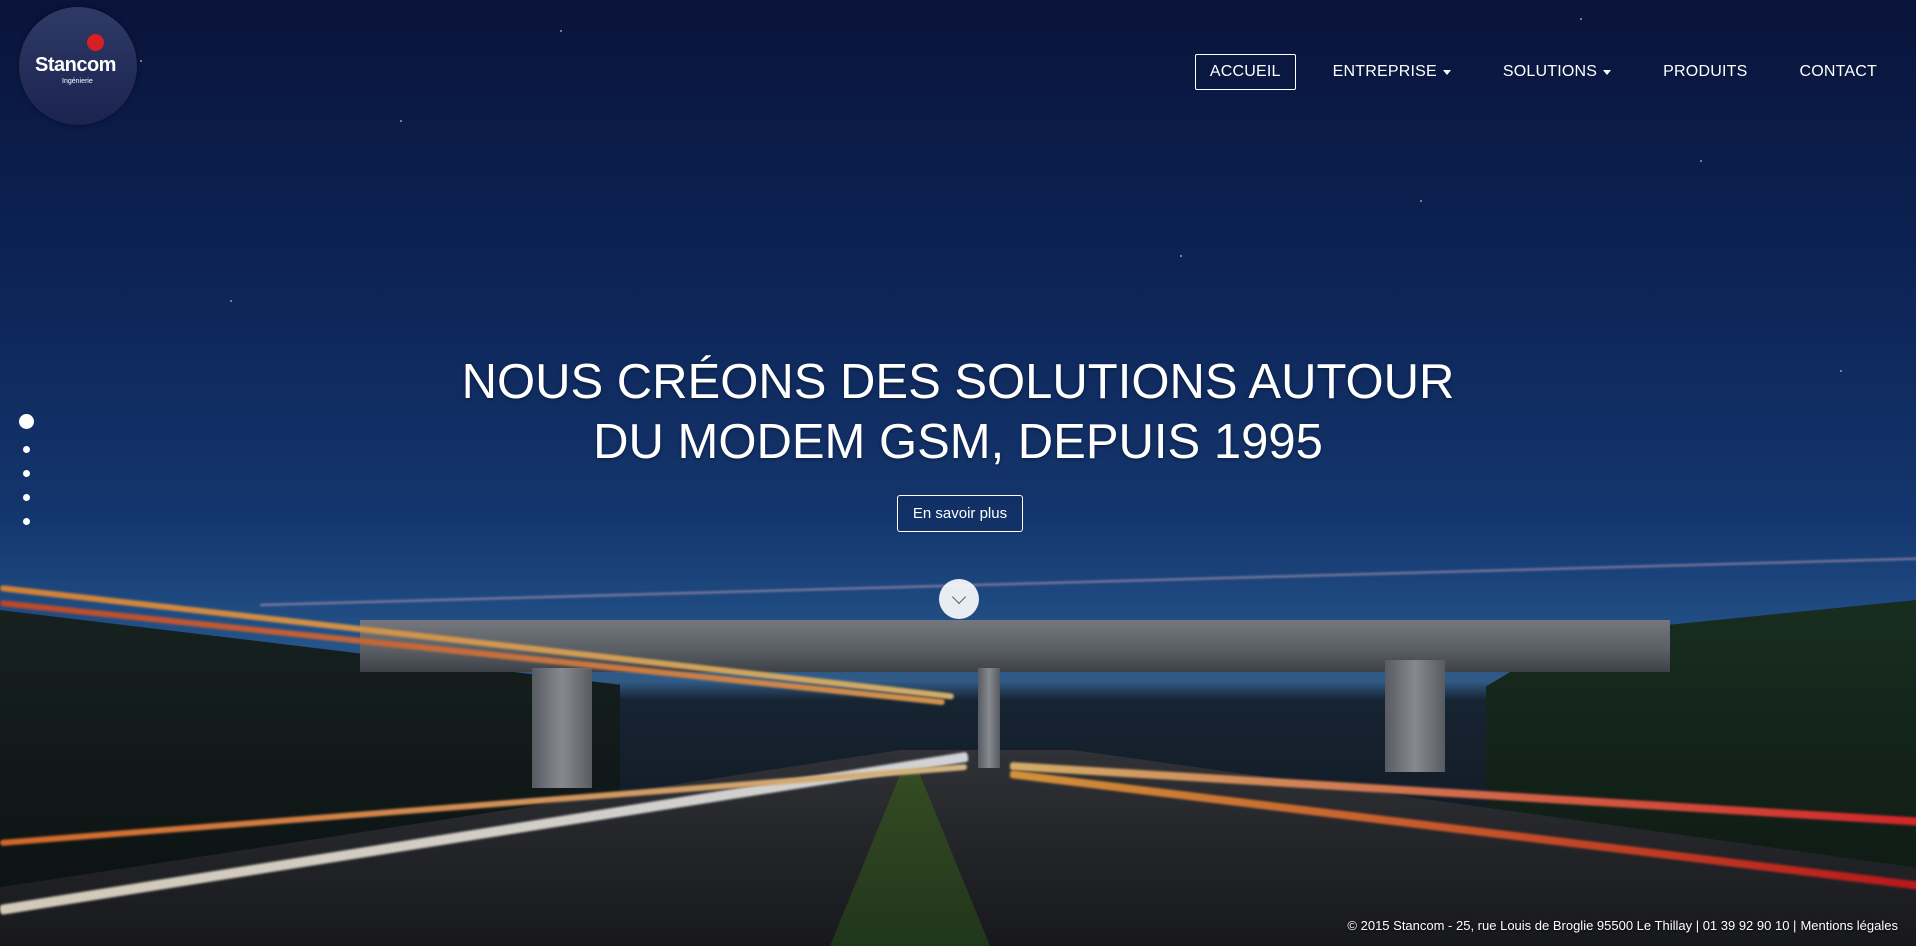 The image size is (1916, 946). Describe the element at coordinates (1384, 71) in the screenshot. I see `nav-item-label: ENTREPRISE` at that location.